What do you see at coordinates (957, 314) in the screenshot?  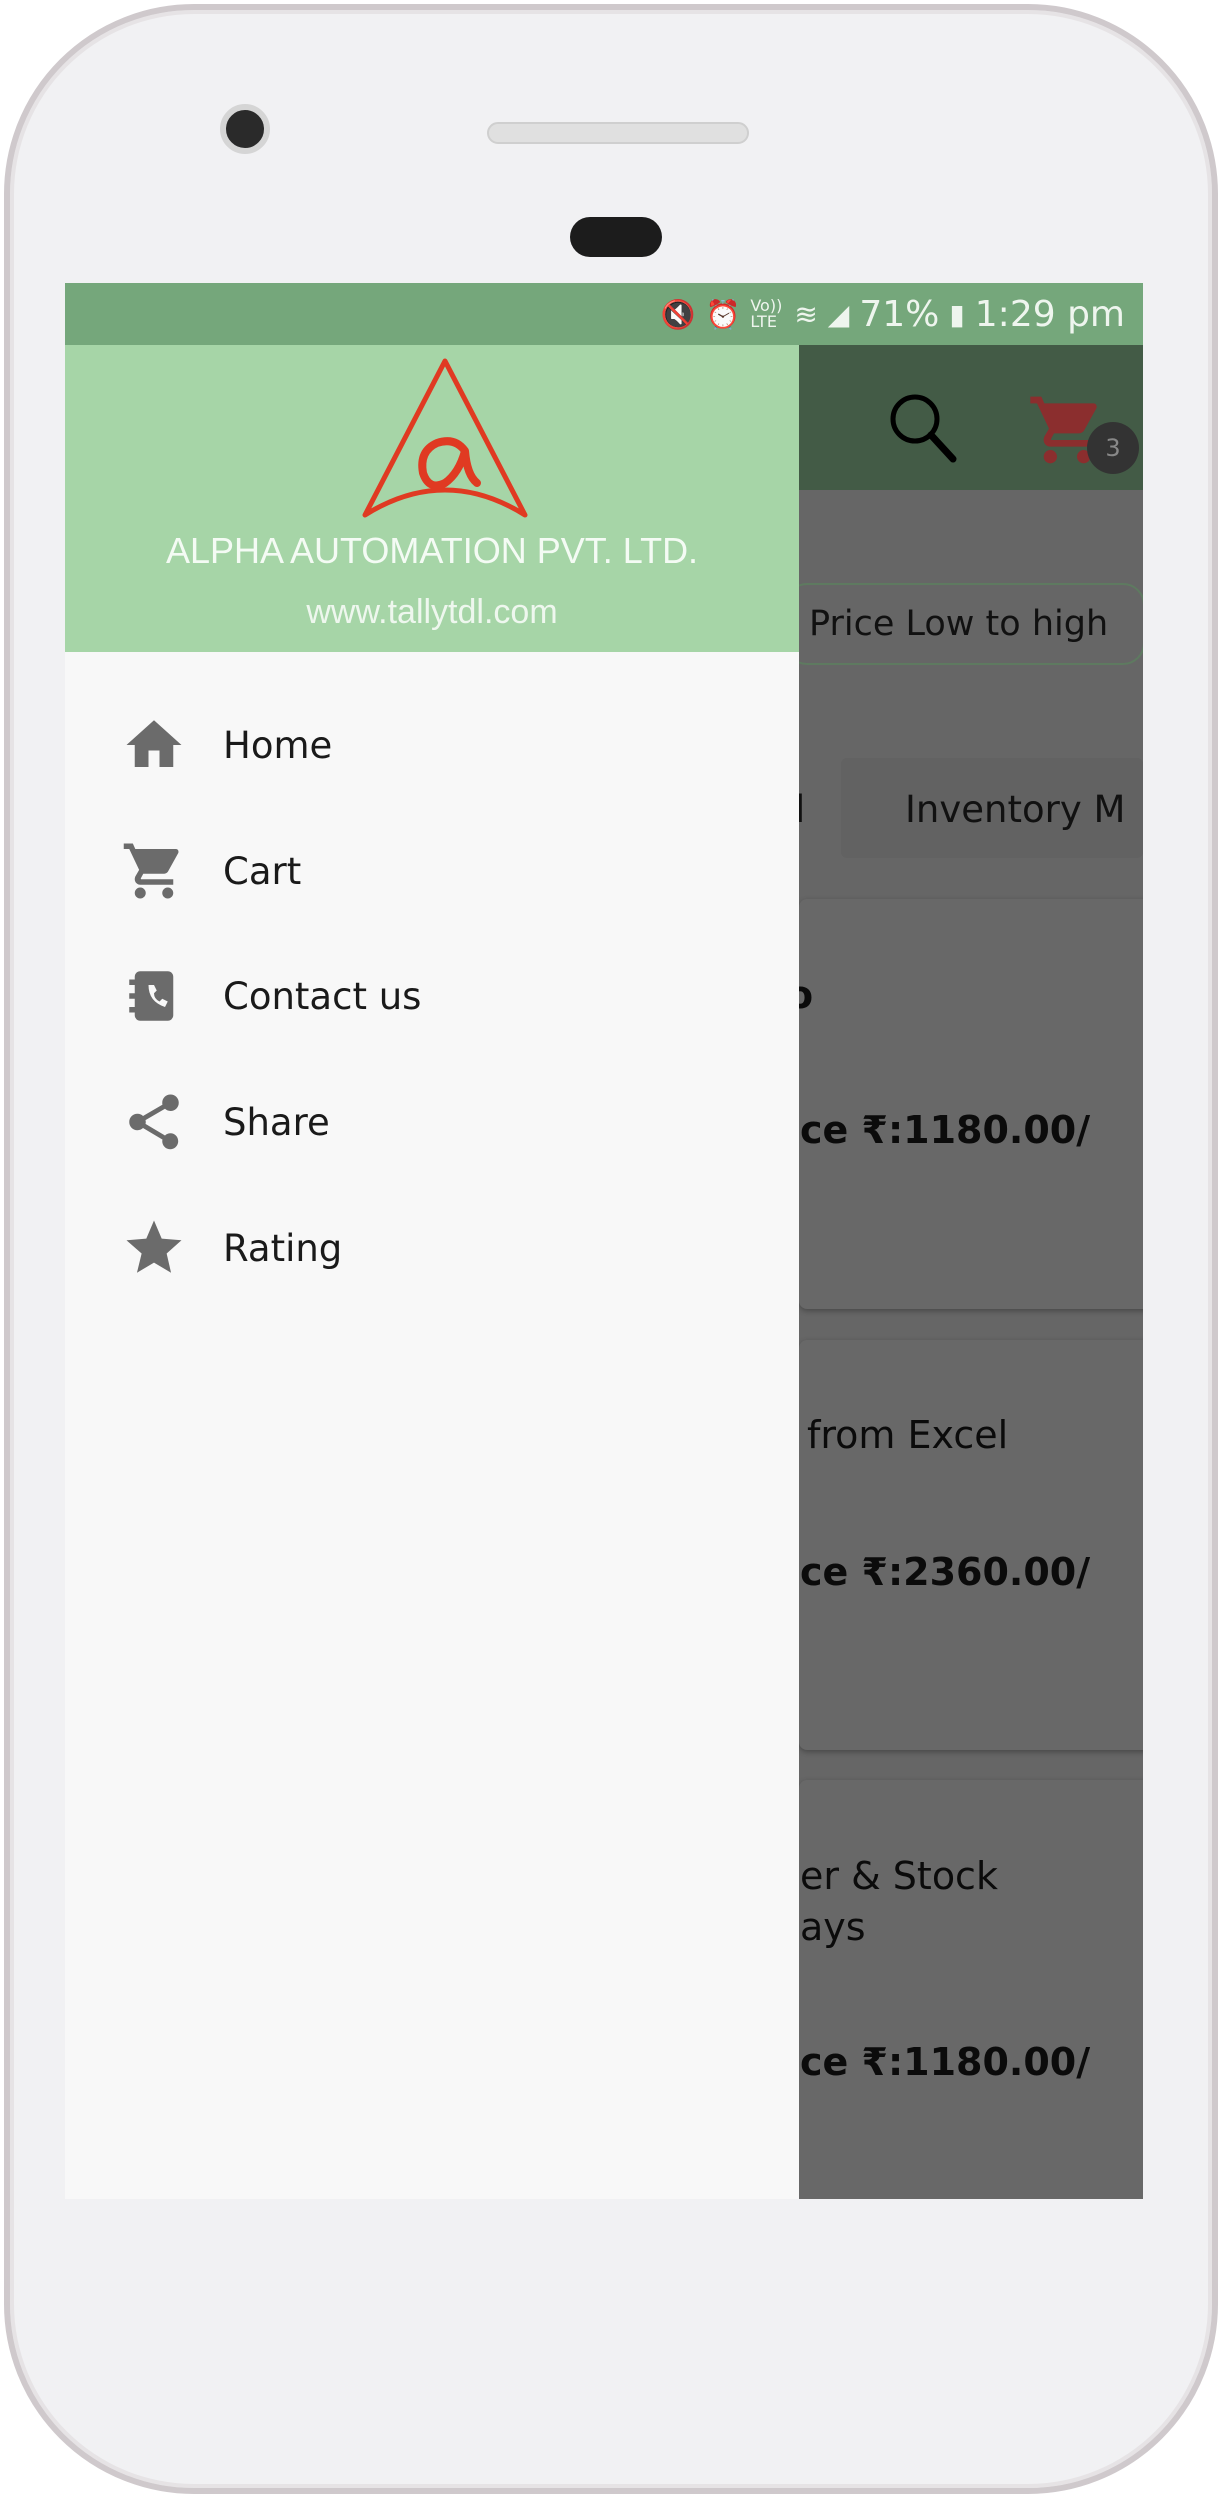 I see `battery-icon: ▮` at bounding box center [957, 314].